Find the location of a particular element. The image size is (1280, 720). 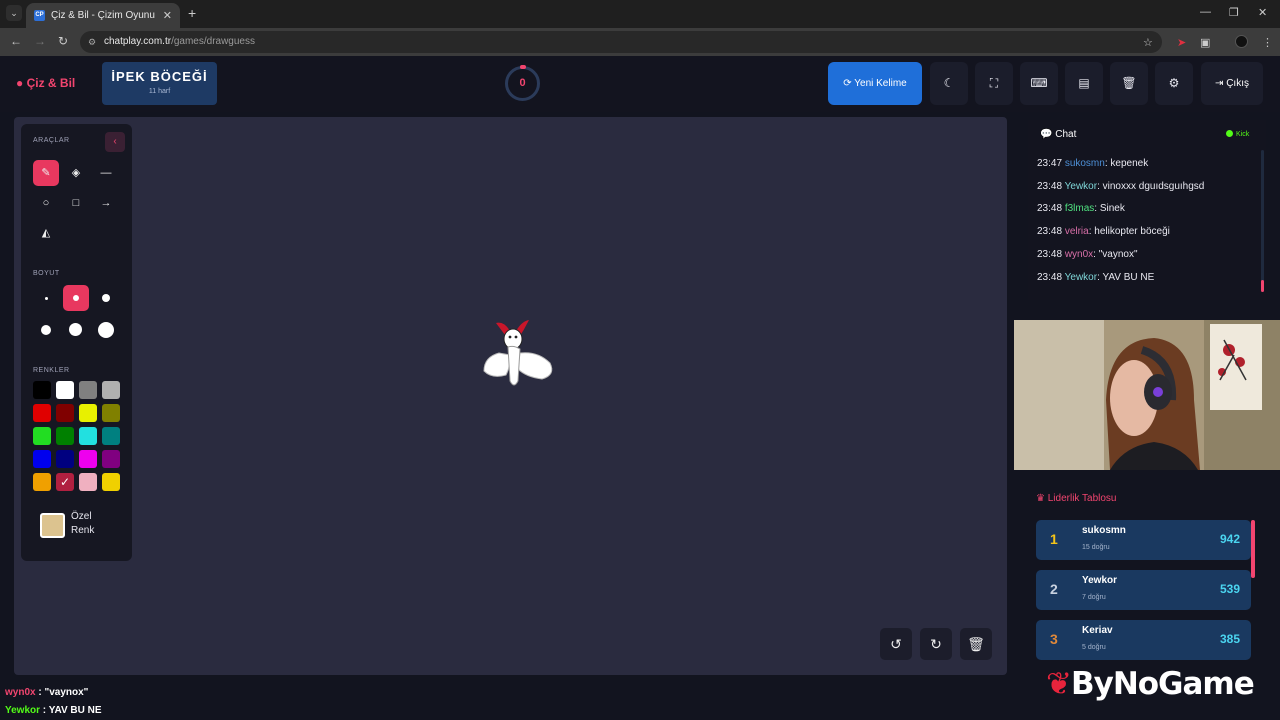

undo-icon: ↺ is located at coordinates (896, 644).